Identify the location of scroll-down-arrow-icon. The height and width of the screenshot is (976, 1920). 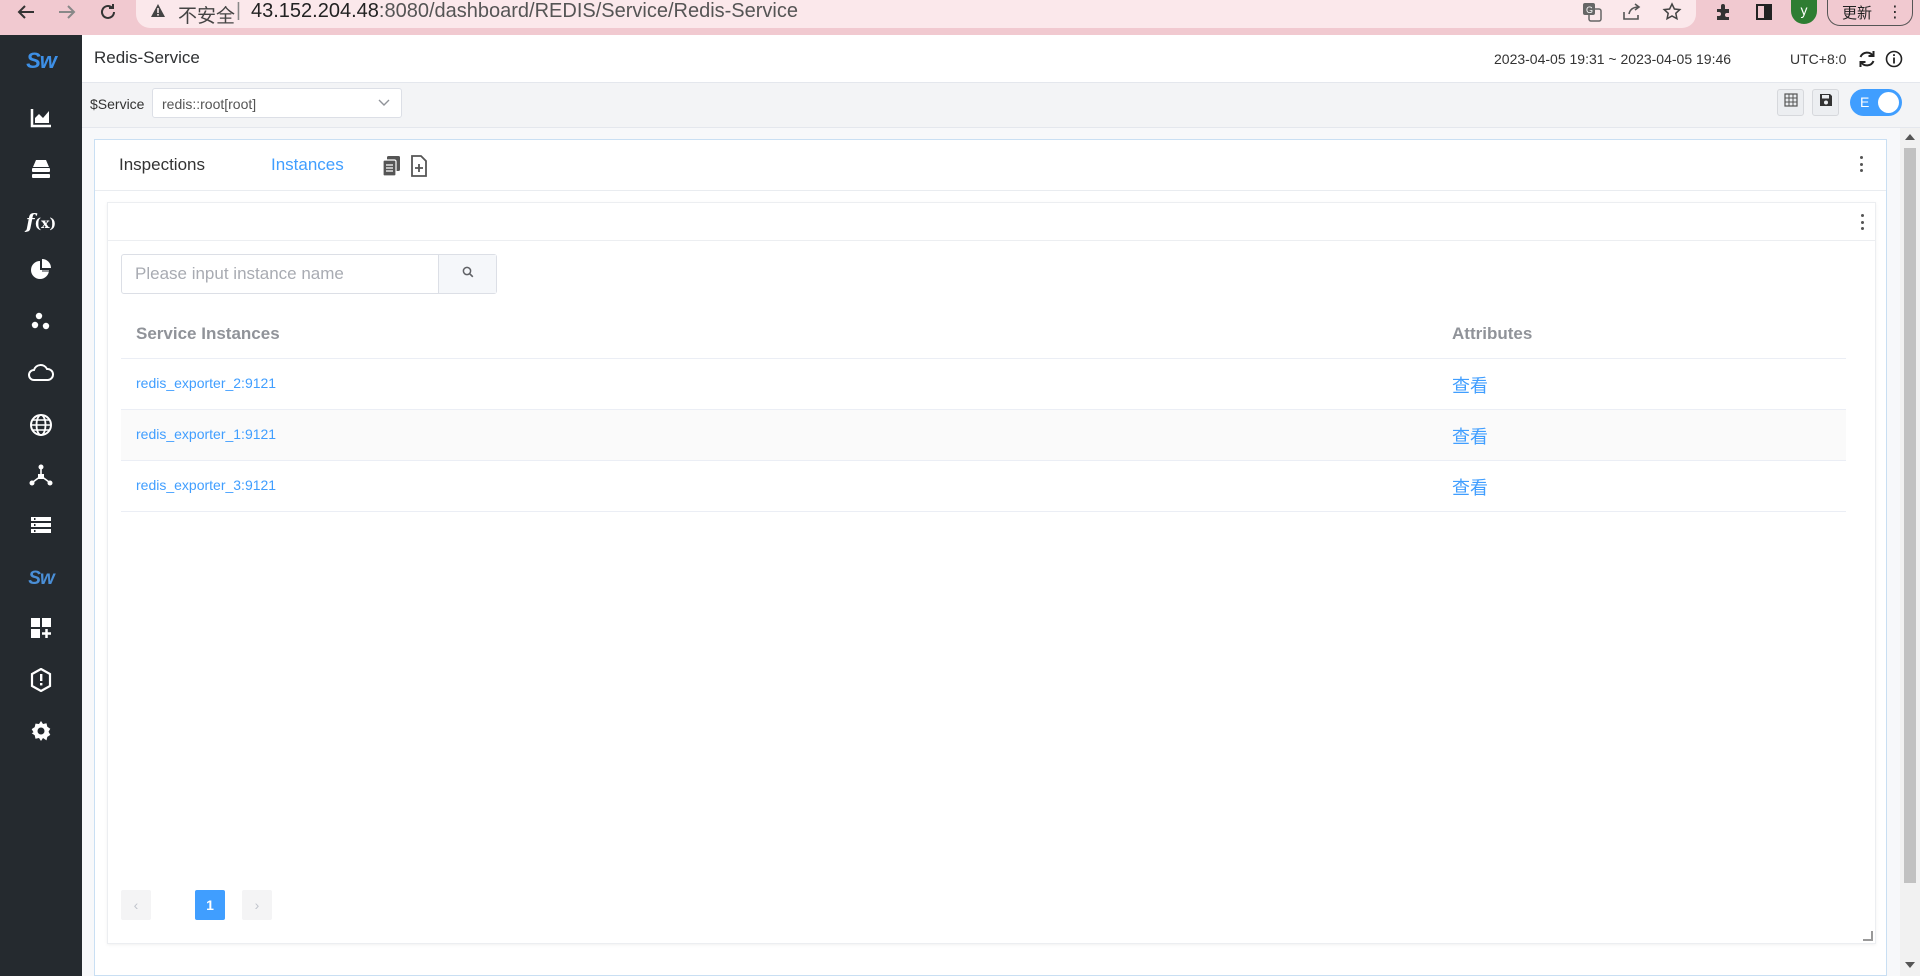
(1910, 965).